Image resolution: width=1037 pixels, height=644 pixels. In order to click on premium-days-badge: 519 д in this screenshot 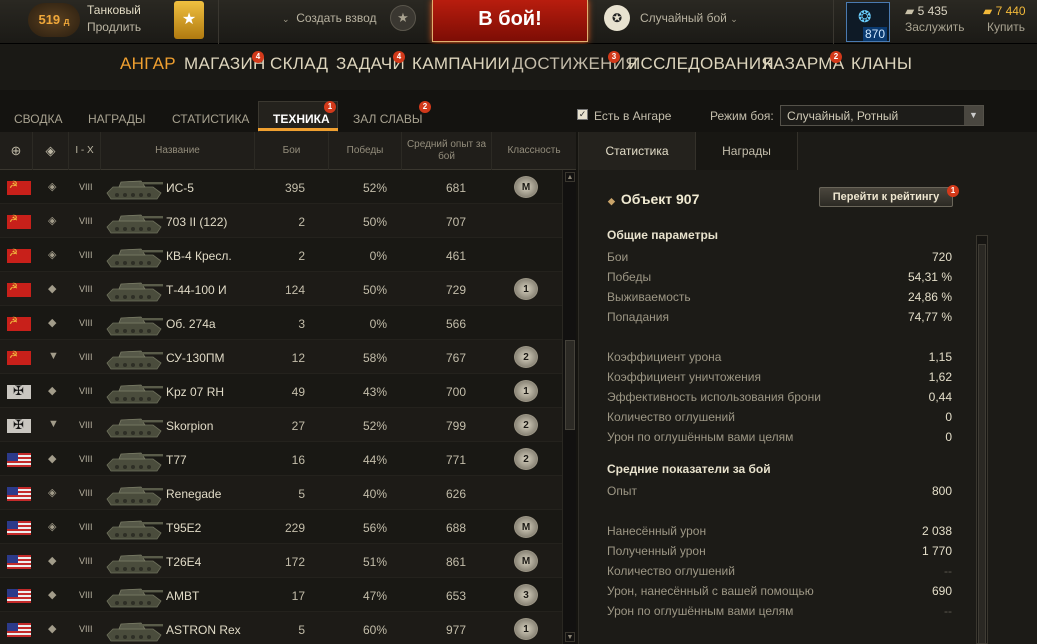, I will do `click(54, 20)`.